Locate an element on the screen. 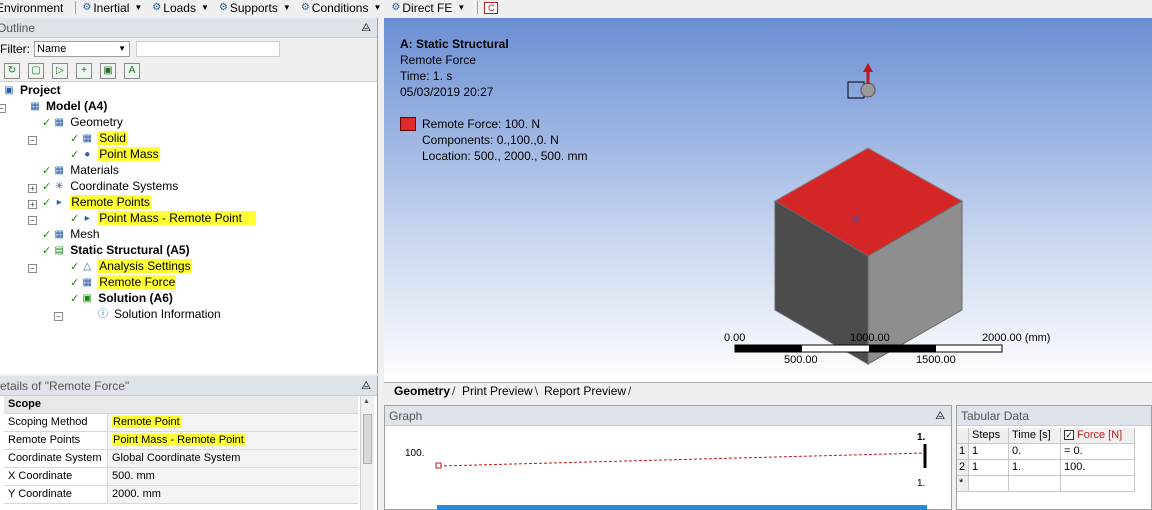 The image size is (1152, 510). tab-report-preview: Report Preview / is located at coordinates (587, 392).